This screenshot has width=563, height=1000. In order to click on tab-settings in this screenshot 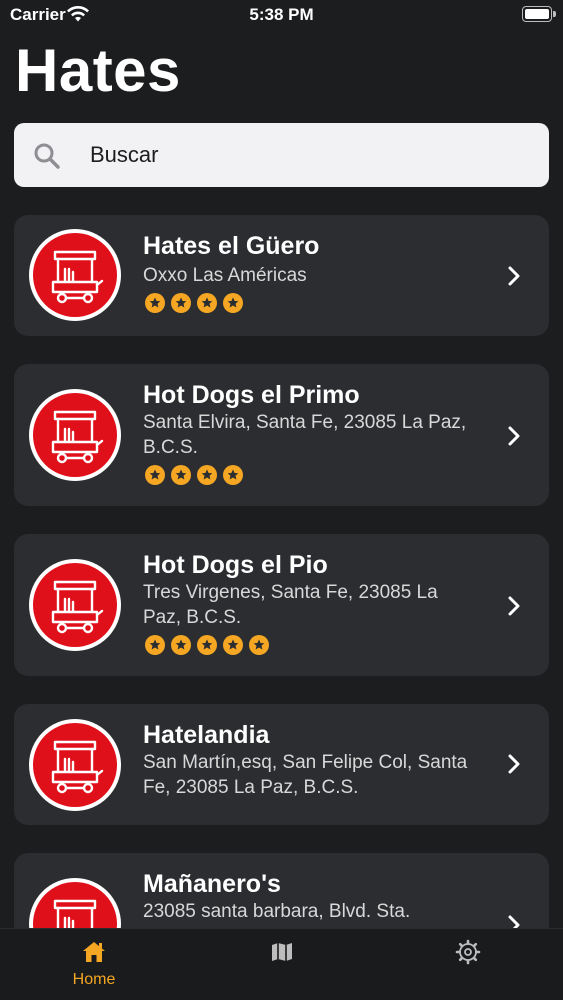, I will do `click(468, 964)`.